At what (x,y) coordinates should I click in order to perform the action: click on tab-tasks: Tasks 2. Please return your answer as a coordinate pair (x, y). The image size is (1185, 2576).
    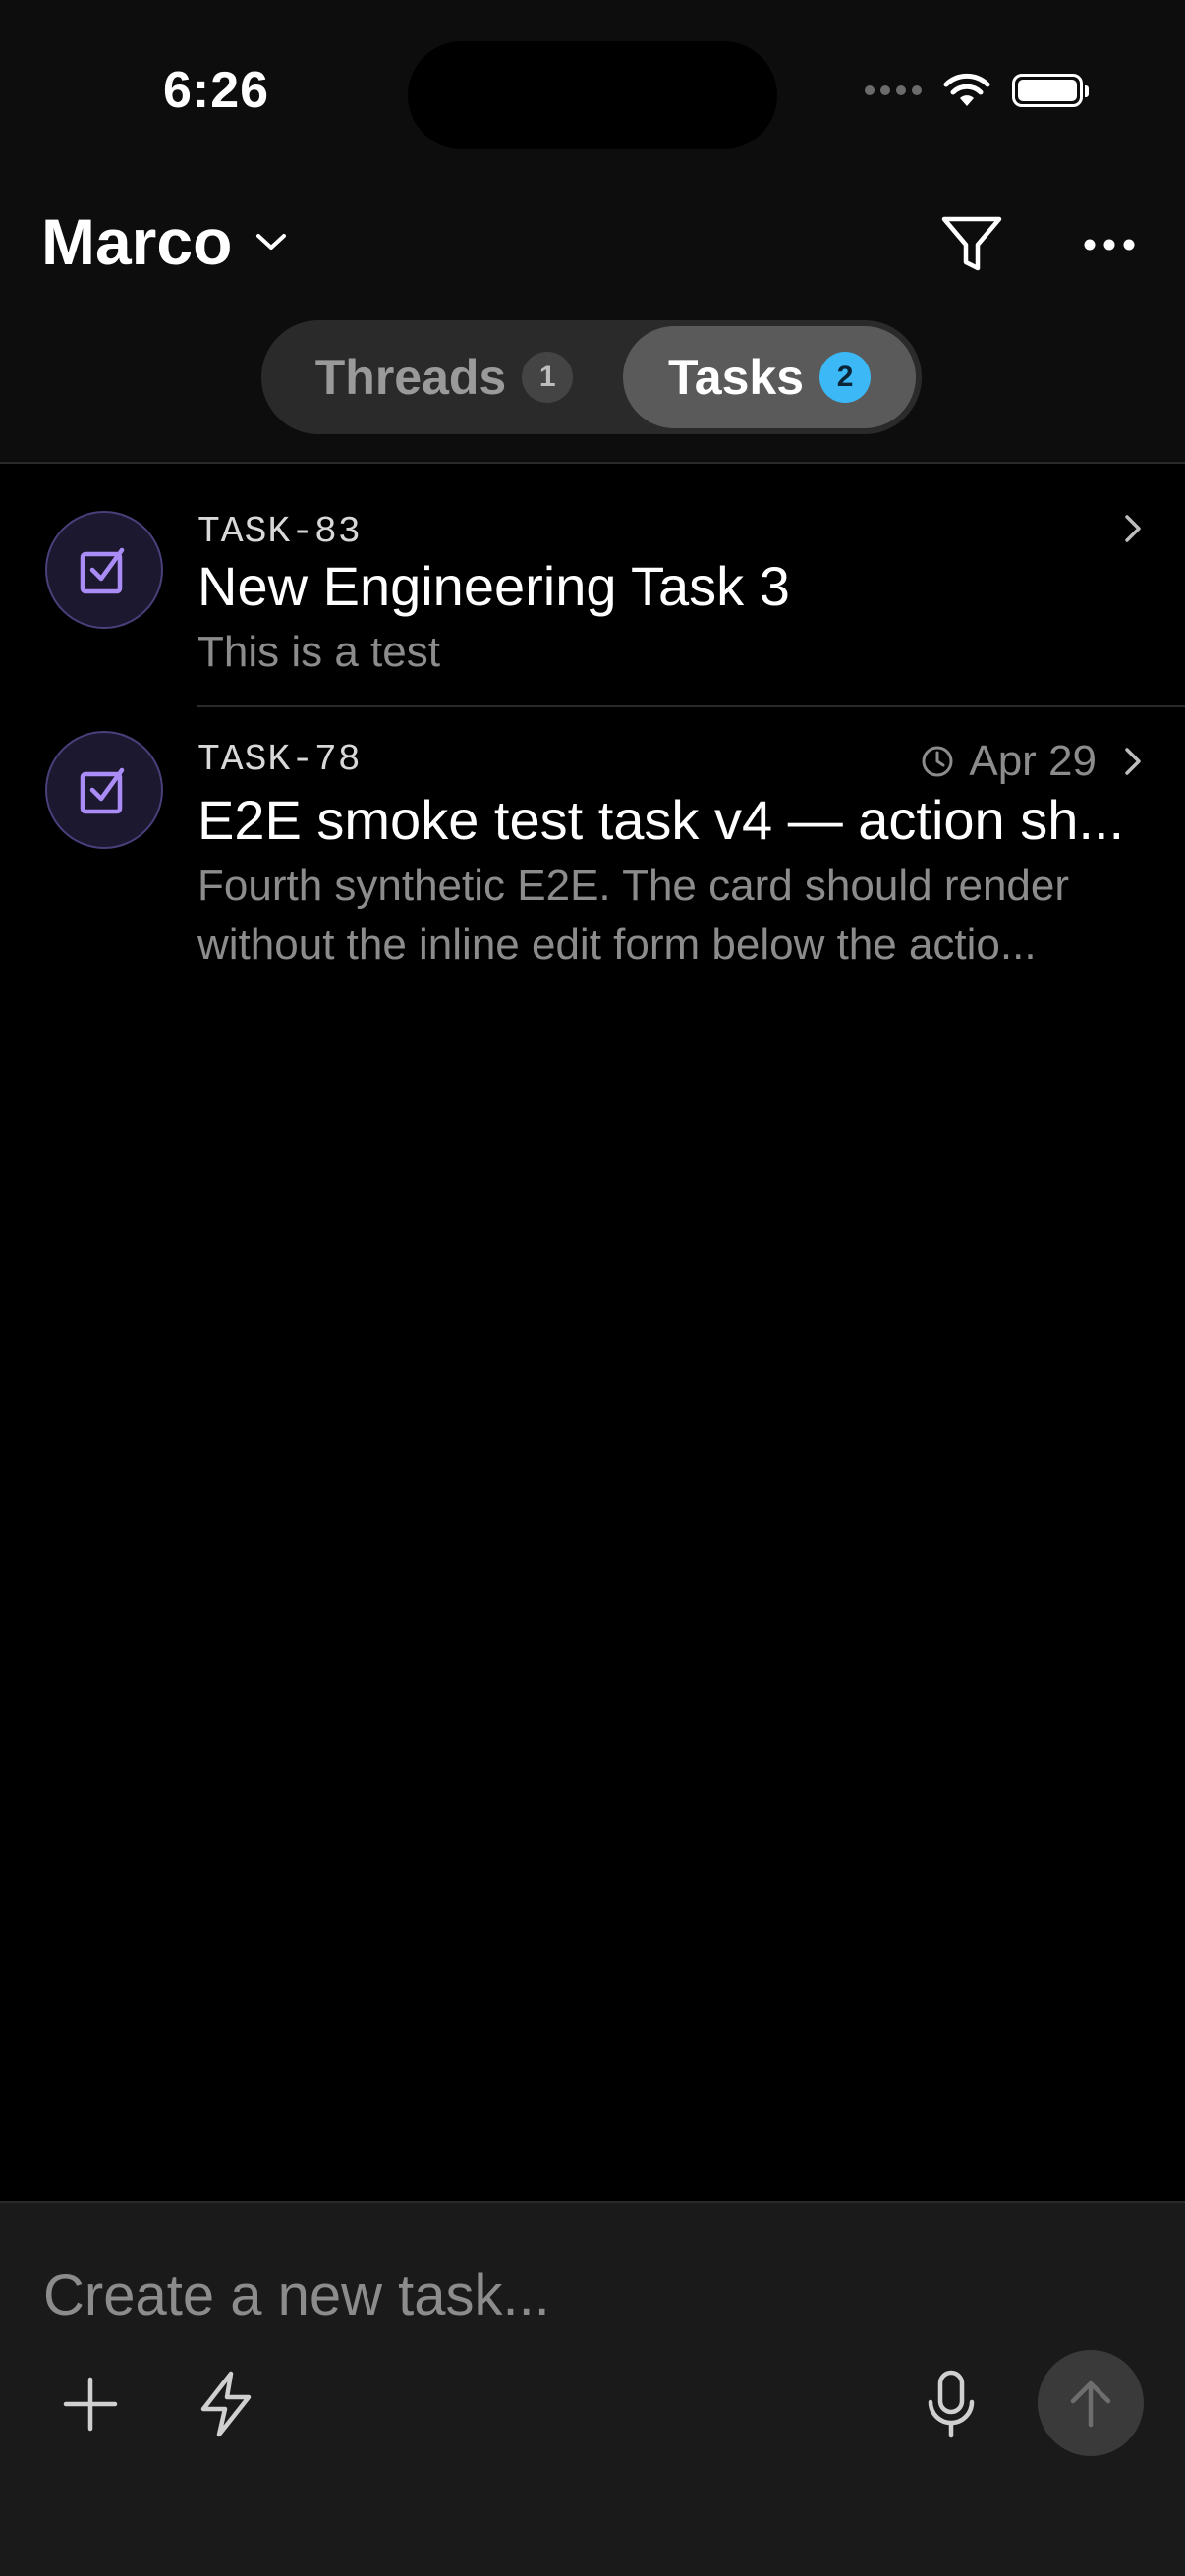
    Looking at the image, I should click on (770, 377).